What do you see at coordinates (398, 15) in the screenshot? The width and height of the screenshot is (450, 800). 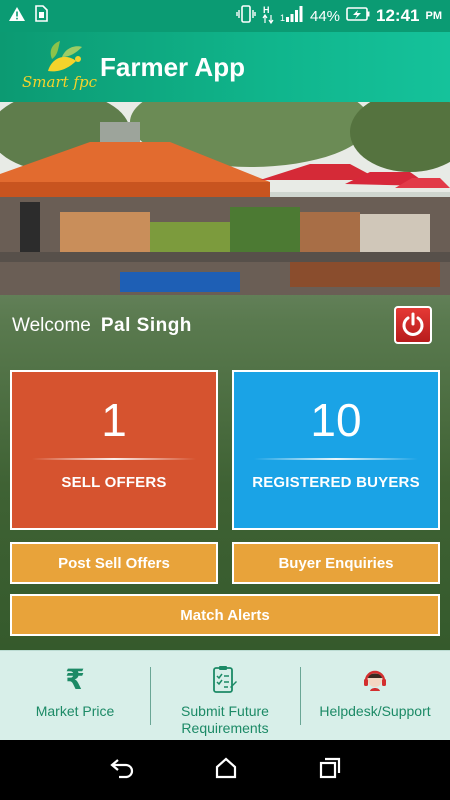 I see `clock-time: 12:41` at bounding box center [398, 15].